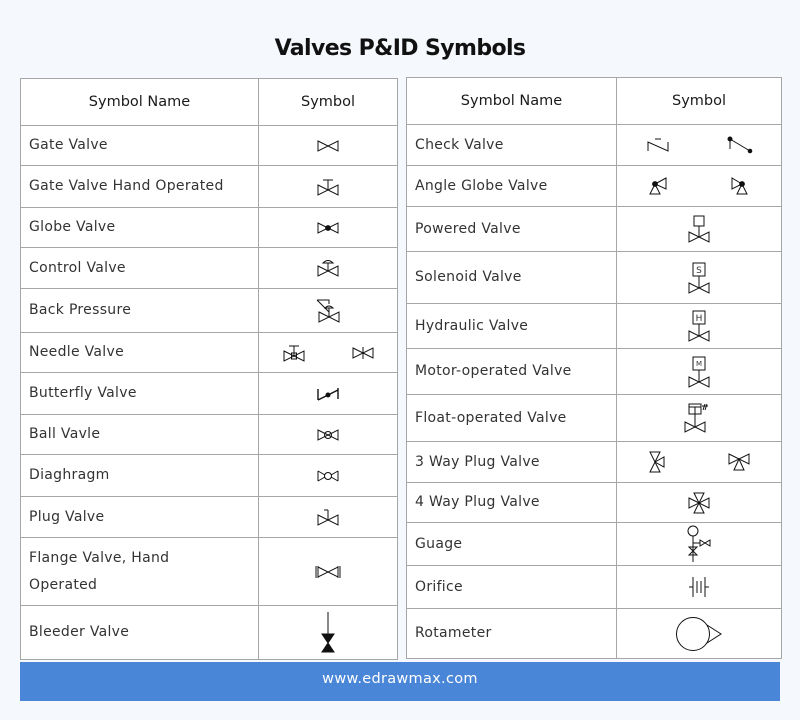 The image size is (800, 720). I want to click on symbol-name: Bleeder Valve, so click(139, 632).